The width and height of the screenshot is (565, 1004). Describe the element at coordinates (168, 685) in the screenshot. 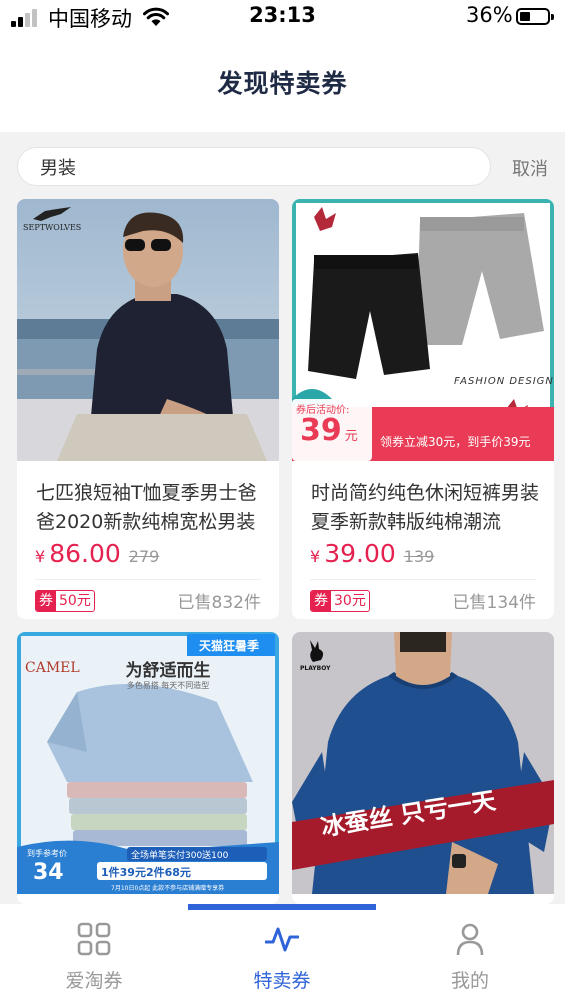

I see `image-subheadline: 多色易搭 每天不同造型` at that location.